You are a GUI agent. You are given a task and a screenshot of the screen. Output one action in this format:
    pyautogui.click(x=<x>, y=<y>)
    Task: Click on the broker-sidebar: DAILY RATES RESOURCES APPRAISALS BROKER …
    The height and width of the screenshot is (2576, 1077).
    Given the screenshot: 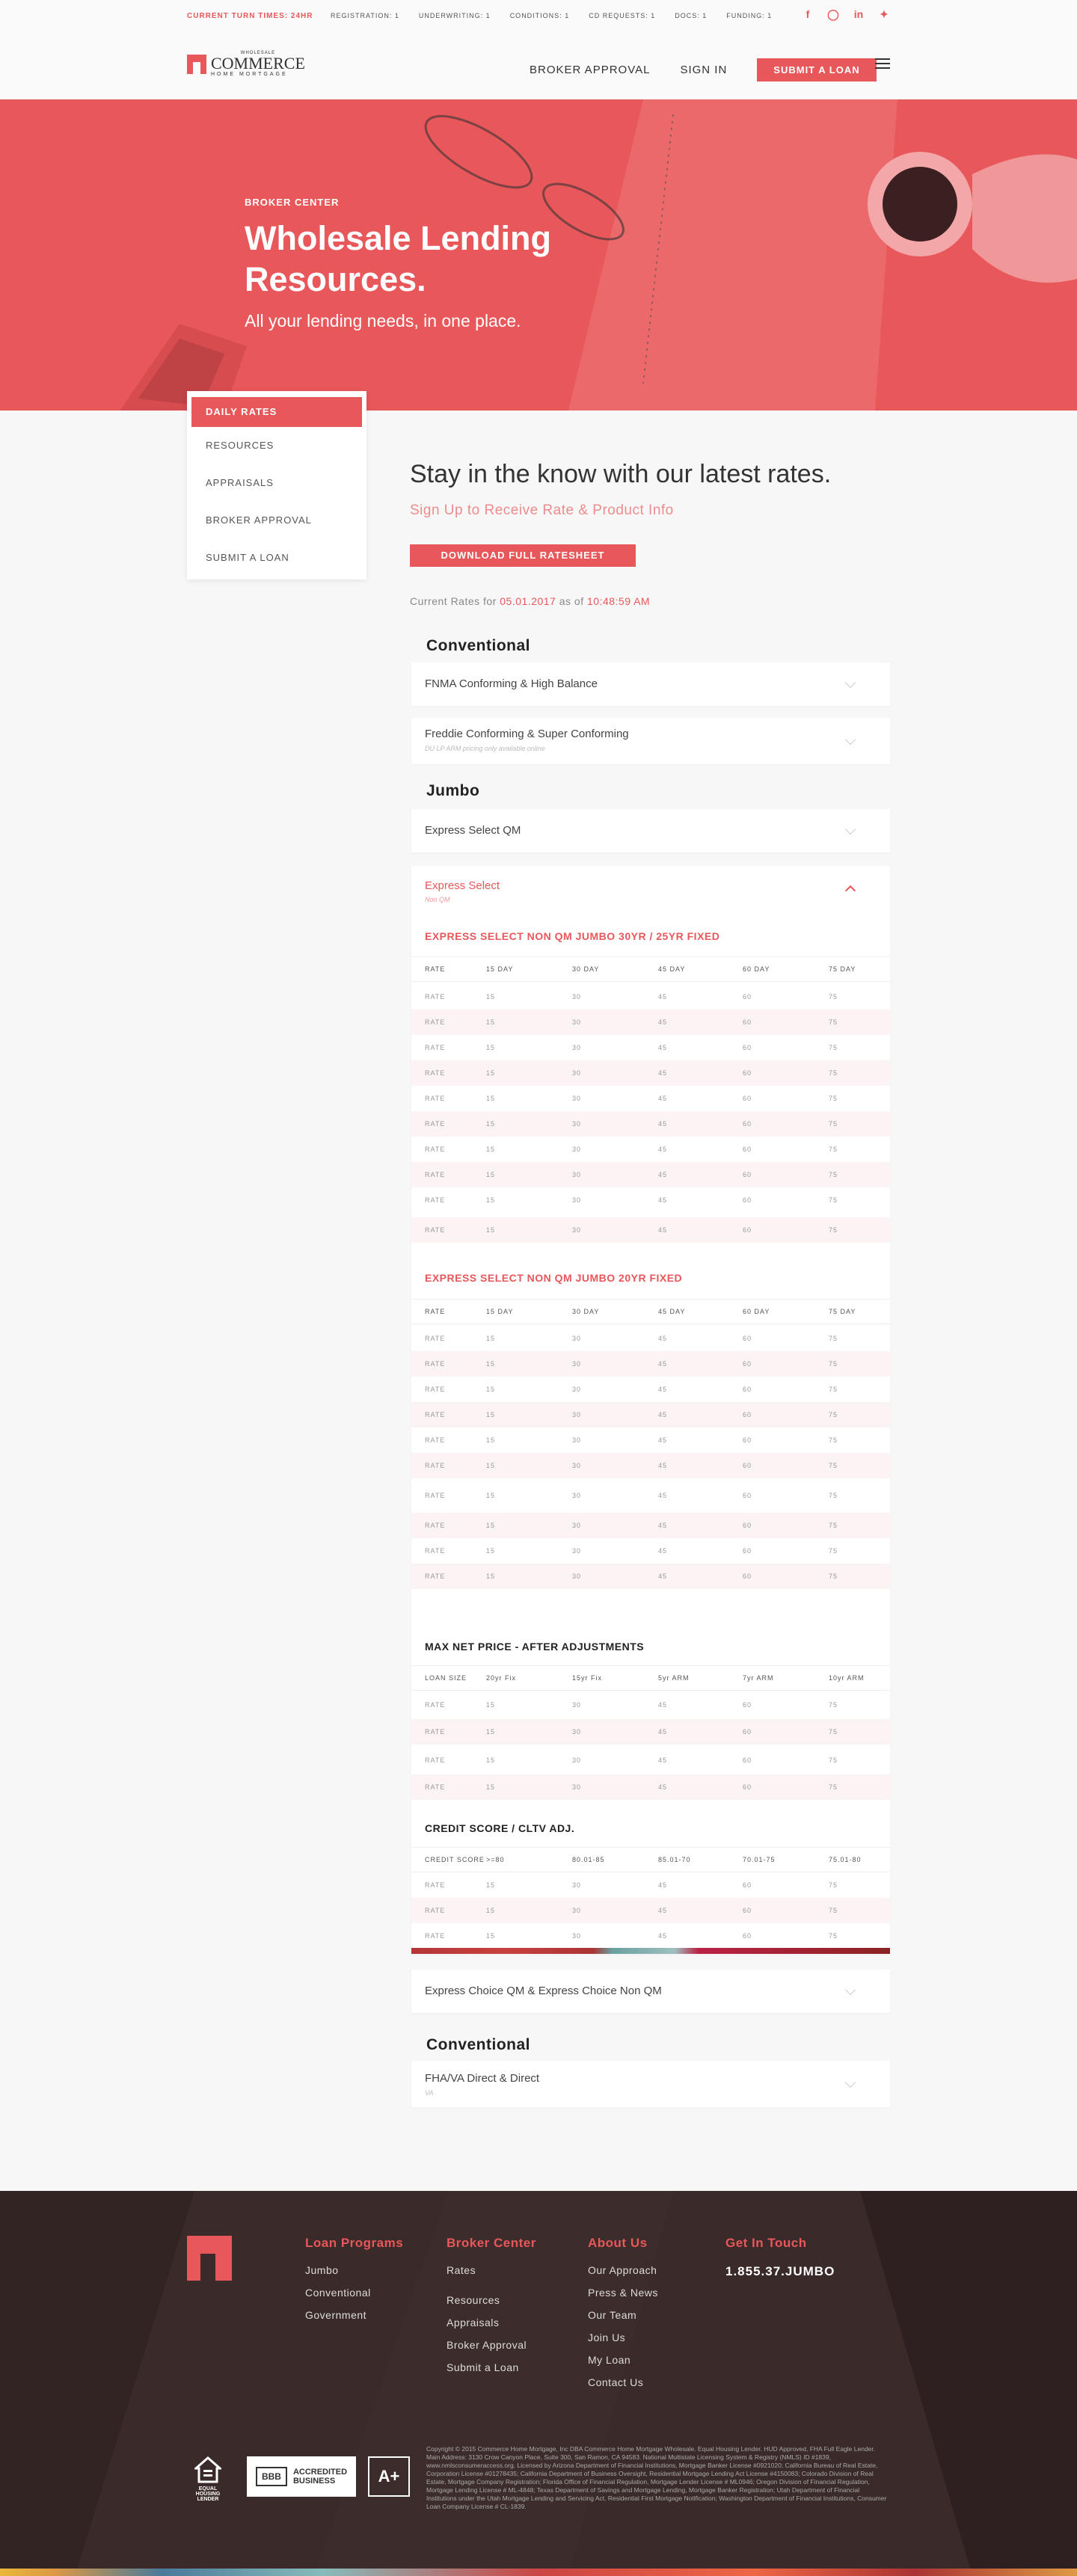 What is the action you would take?
    pyautogui.click(x=276, y=485)
    